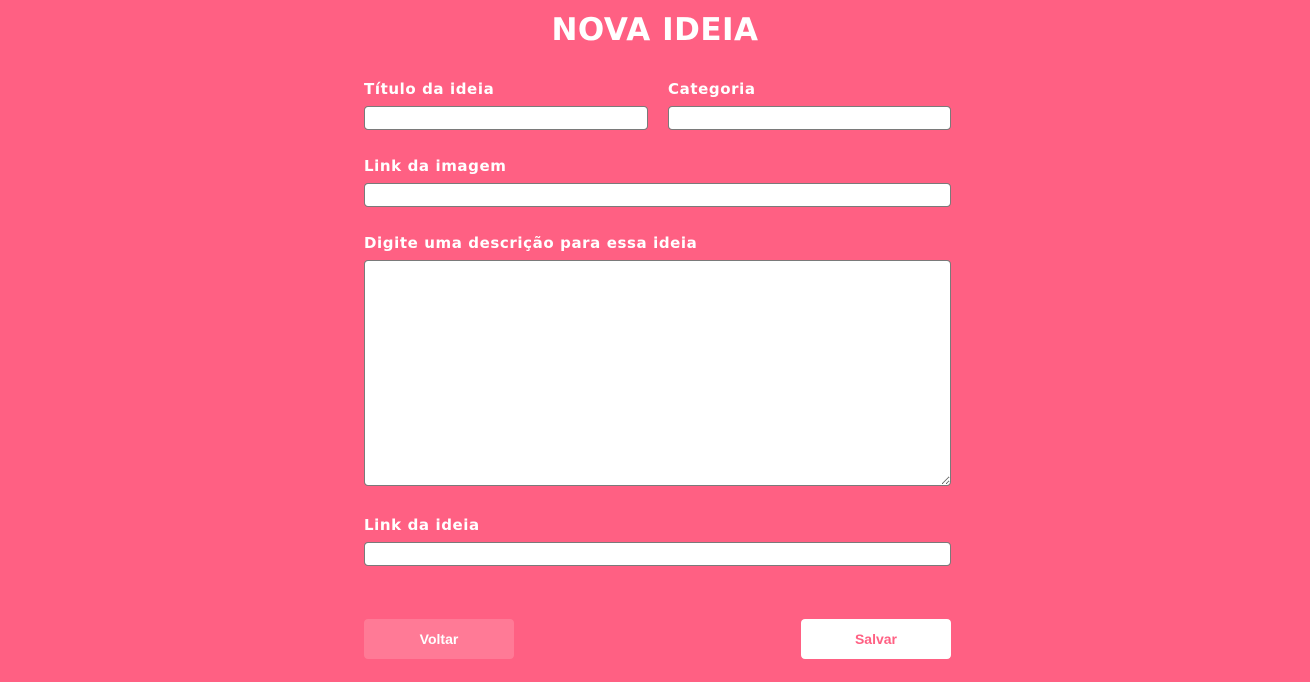 The image size is (1310, 682). I want to click on save-button: Salvar, so click(876, 639).